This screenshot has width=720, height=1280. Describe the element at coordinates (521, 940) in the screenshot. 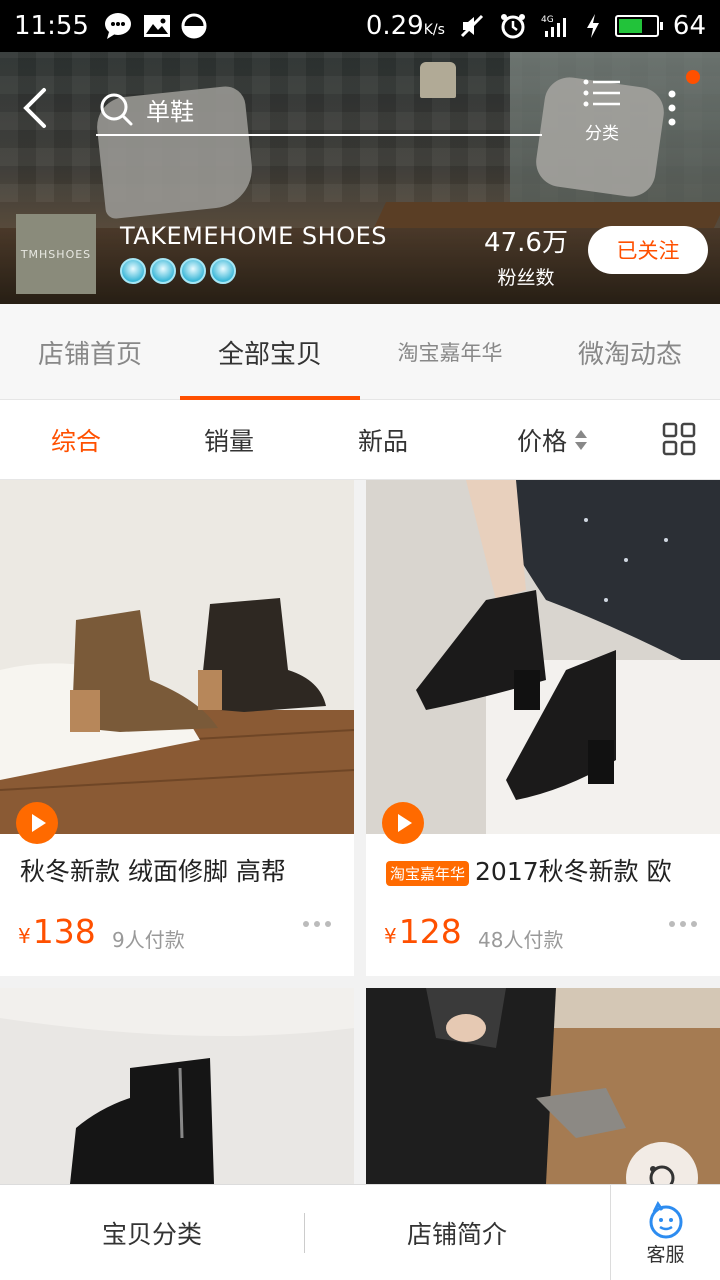

I see `sold-count: 48人付款` at that location.